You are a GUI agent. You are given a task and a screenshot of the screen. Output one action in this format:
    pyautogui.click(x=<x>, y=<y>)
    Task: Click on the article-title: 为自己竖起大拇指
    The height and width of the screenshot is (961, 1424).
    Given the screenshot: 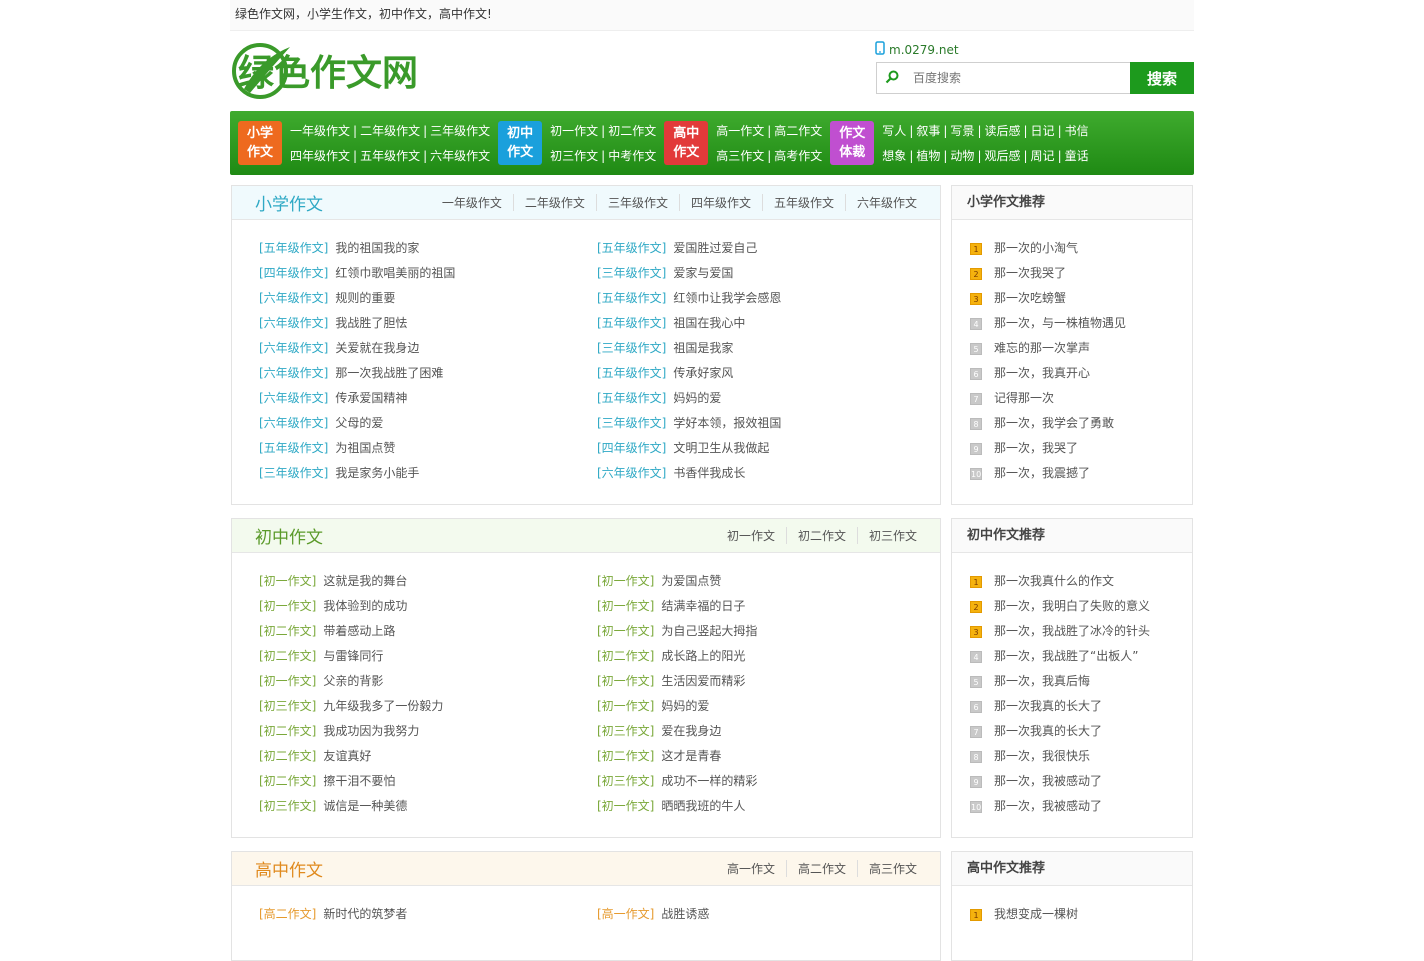 What is the action you would take?
    pyautogui.click(x=709, y=631)
    